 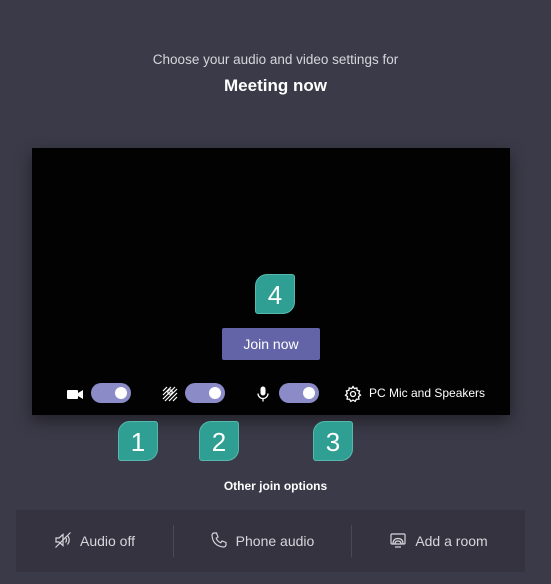 What do you see at coordinates (275, 59) in the screenshot?
I see `settings-subtitle: Choose your audio and video settings for` at bounding box center [275, 59].